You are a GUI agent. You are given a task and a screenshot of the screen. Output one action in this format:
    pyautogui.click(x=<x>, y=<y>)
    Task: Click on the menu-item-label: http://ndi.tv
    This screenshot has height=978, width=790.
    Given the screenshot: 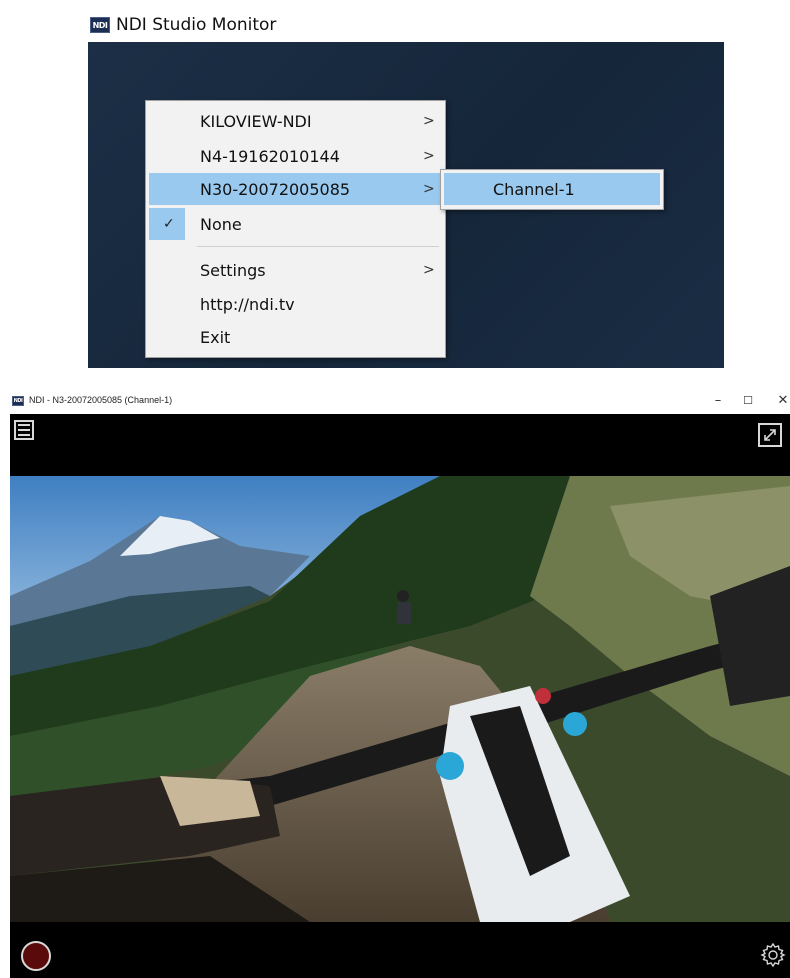 What is the action you would take?
    pyautogui.click(x=247, y=304)
    